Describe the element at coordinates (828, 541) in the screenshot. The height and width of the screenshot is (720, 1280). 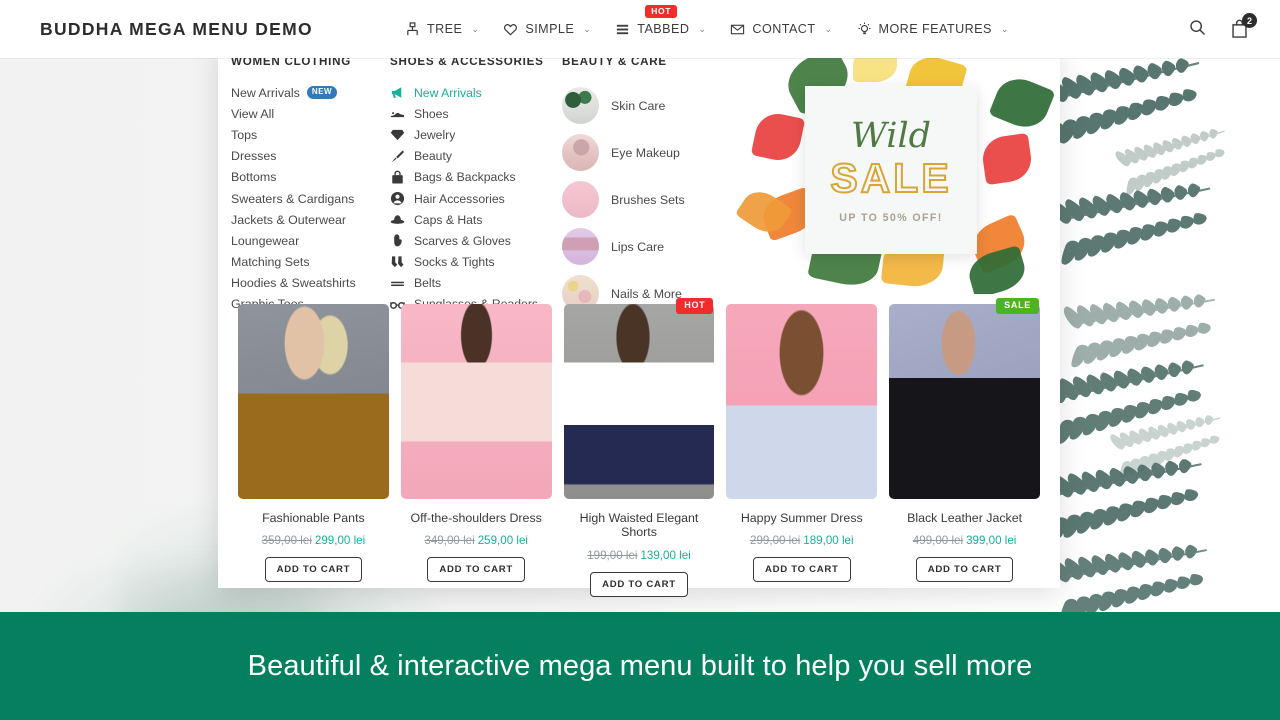
I see `product-new-price: 189,00 lei` at that location.